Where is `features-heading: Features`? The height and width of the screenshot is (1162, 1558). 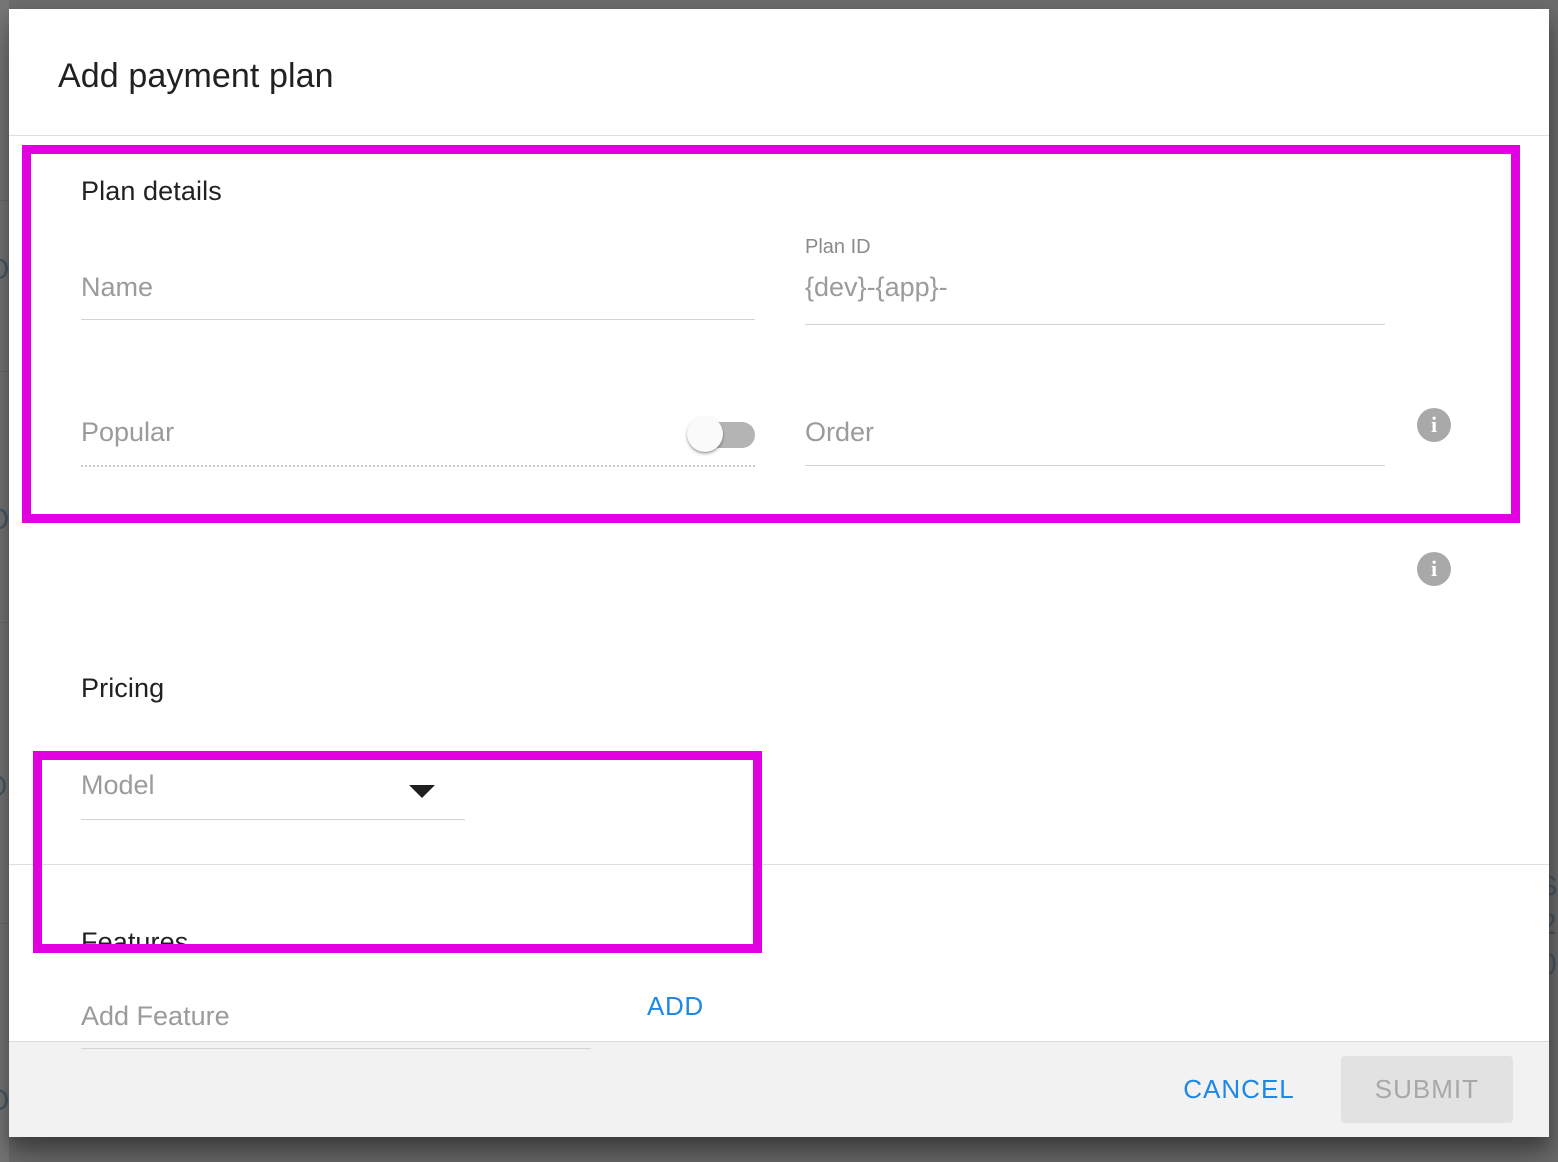
features-heading: Features is located at coordinates (135, 942).